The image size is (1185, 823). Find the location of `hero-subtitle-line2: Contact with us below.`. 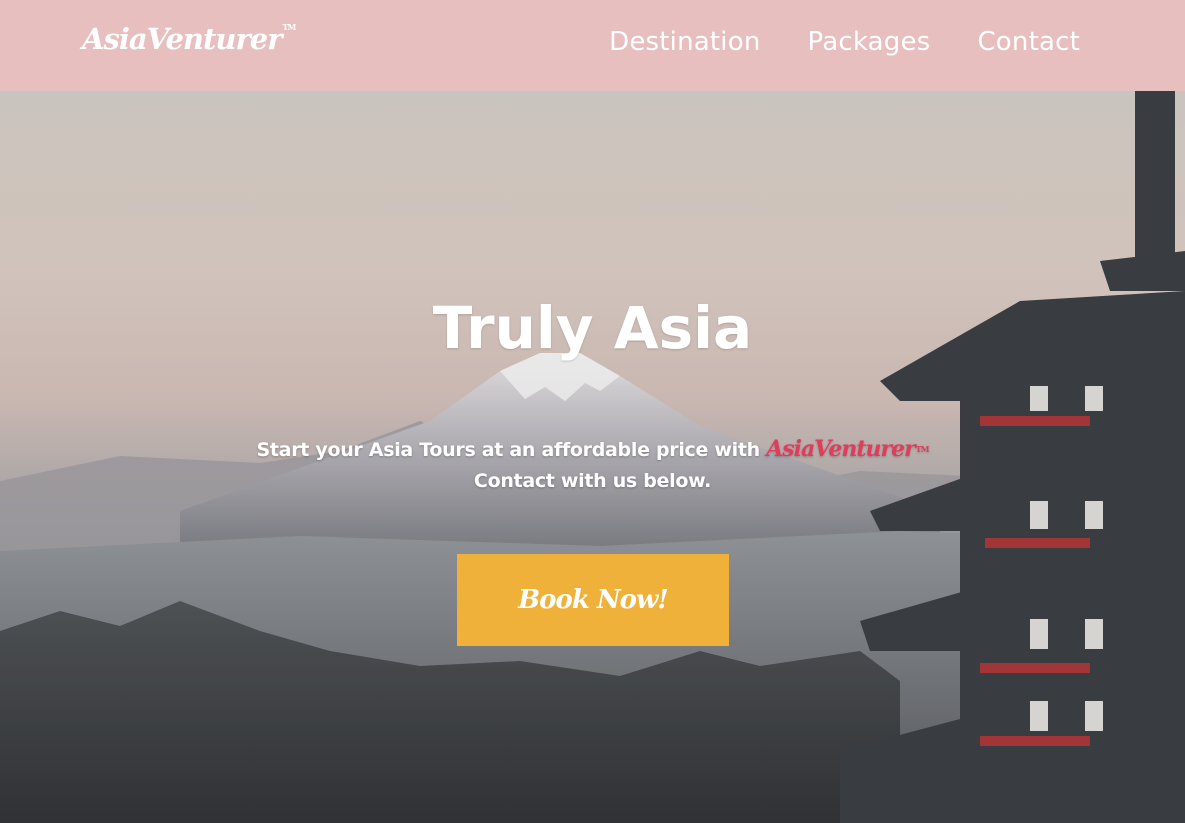

hero-subtitle-line2: Contact with us below. is located at coordinates (592, 481).